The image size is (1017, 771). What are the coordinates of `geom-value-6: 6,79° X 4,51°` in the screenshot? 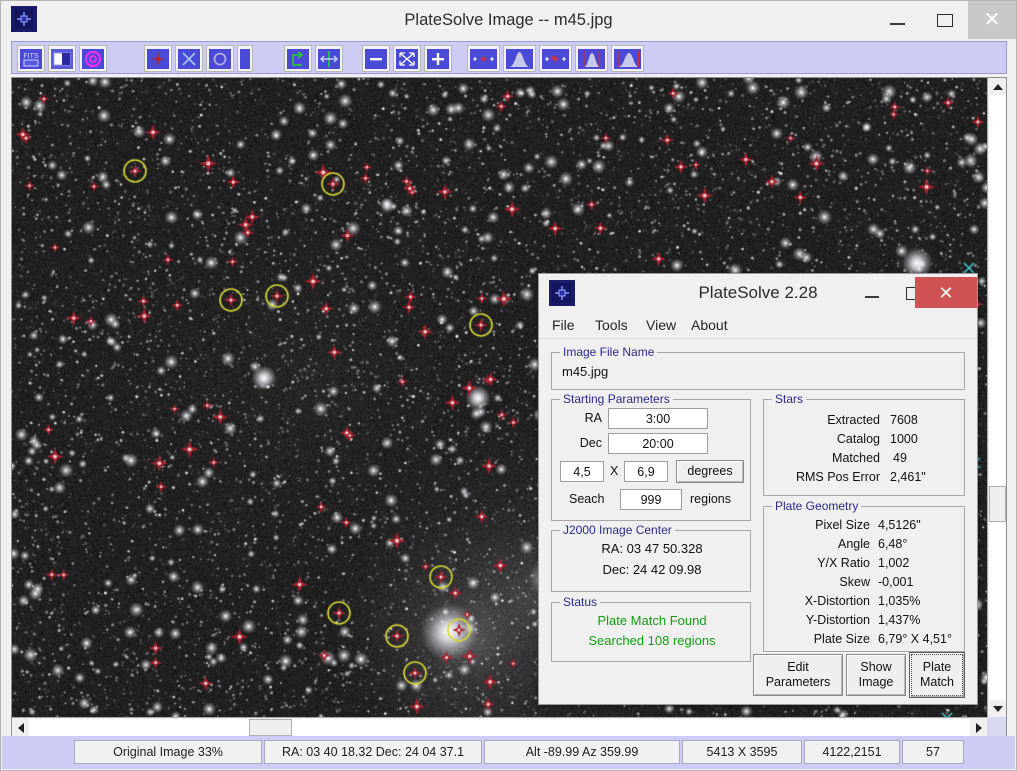 It's located at (915, 639).